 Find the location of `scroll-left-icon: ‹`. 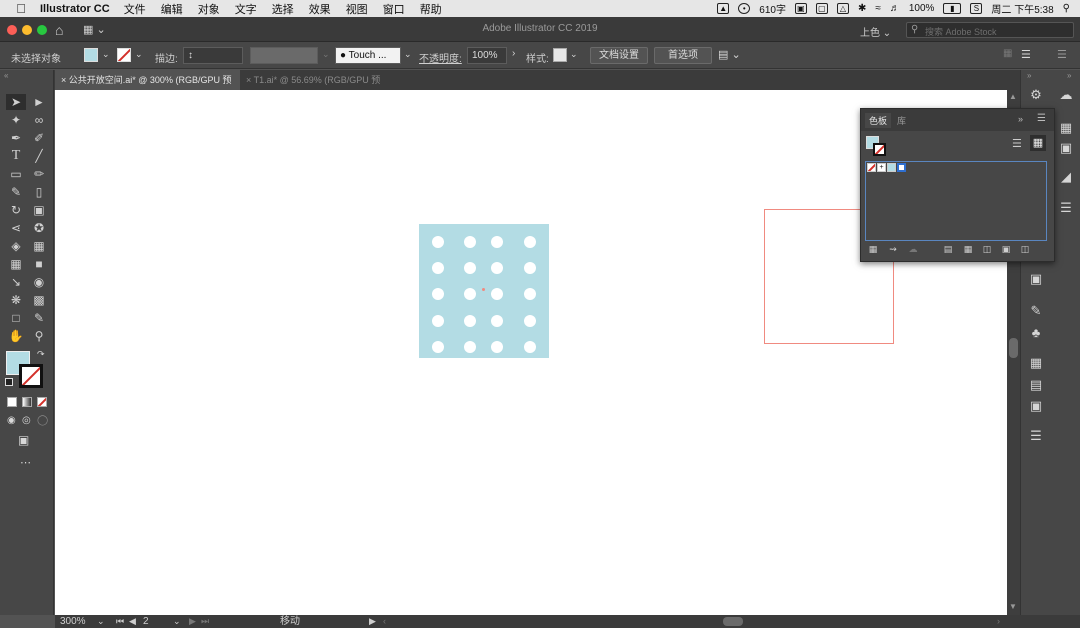

scroll-left-icon: ‹ is located at coordinates (384, 621).